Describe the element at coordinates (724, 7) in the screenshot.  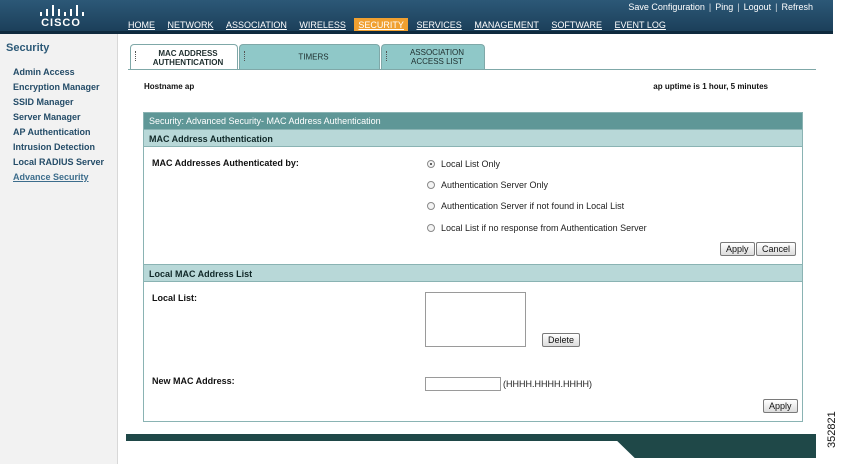
I see `ping-link: Ping` at that location.